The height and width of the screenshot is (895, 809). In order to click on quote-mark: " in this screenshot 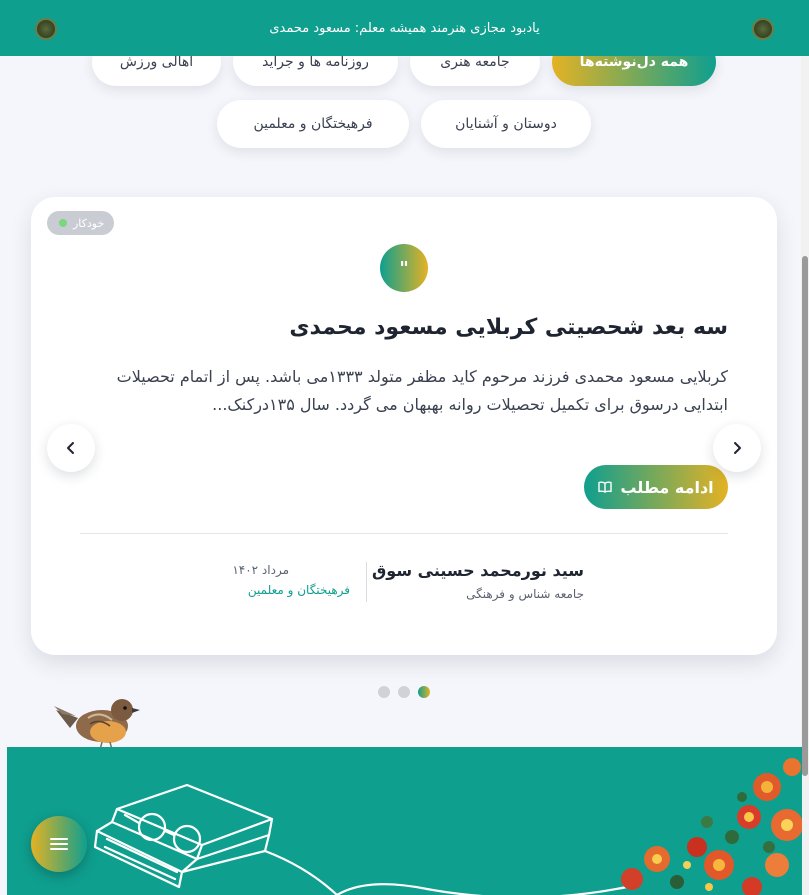, I will do `click(404, 268)`.